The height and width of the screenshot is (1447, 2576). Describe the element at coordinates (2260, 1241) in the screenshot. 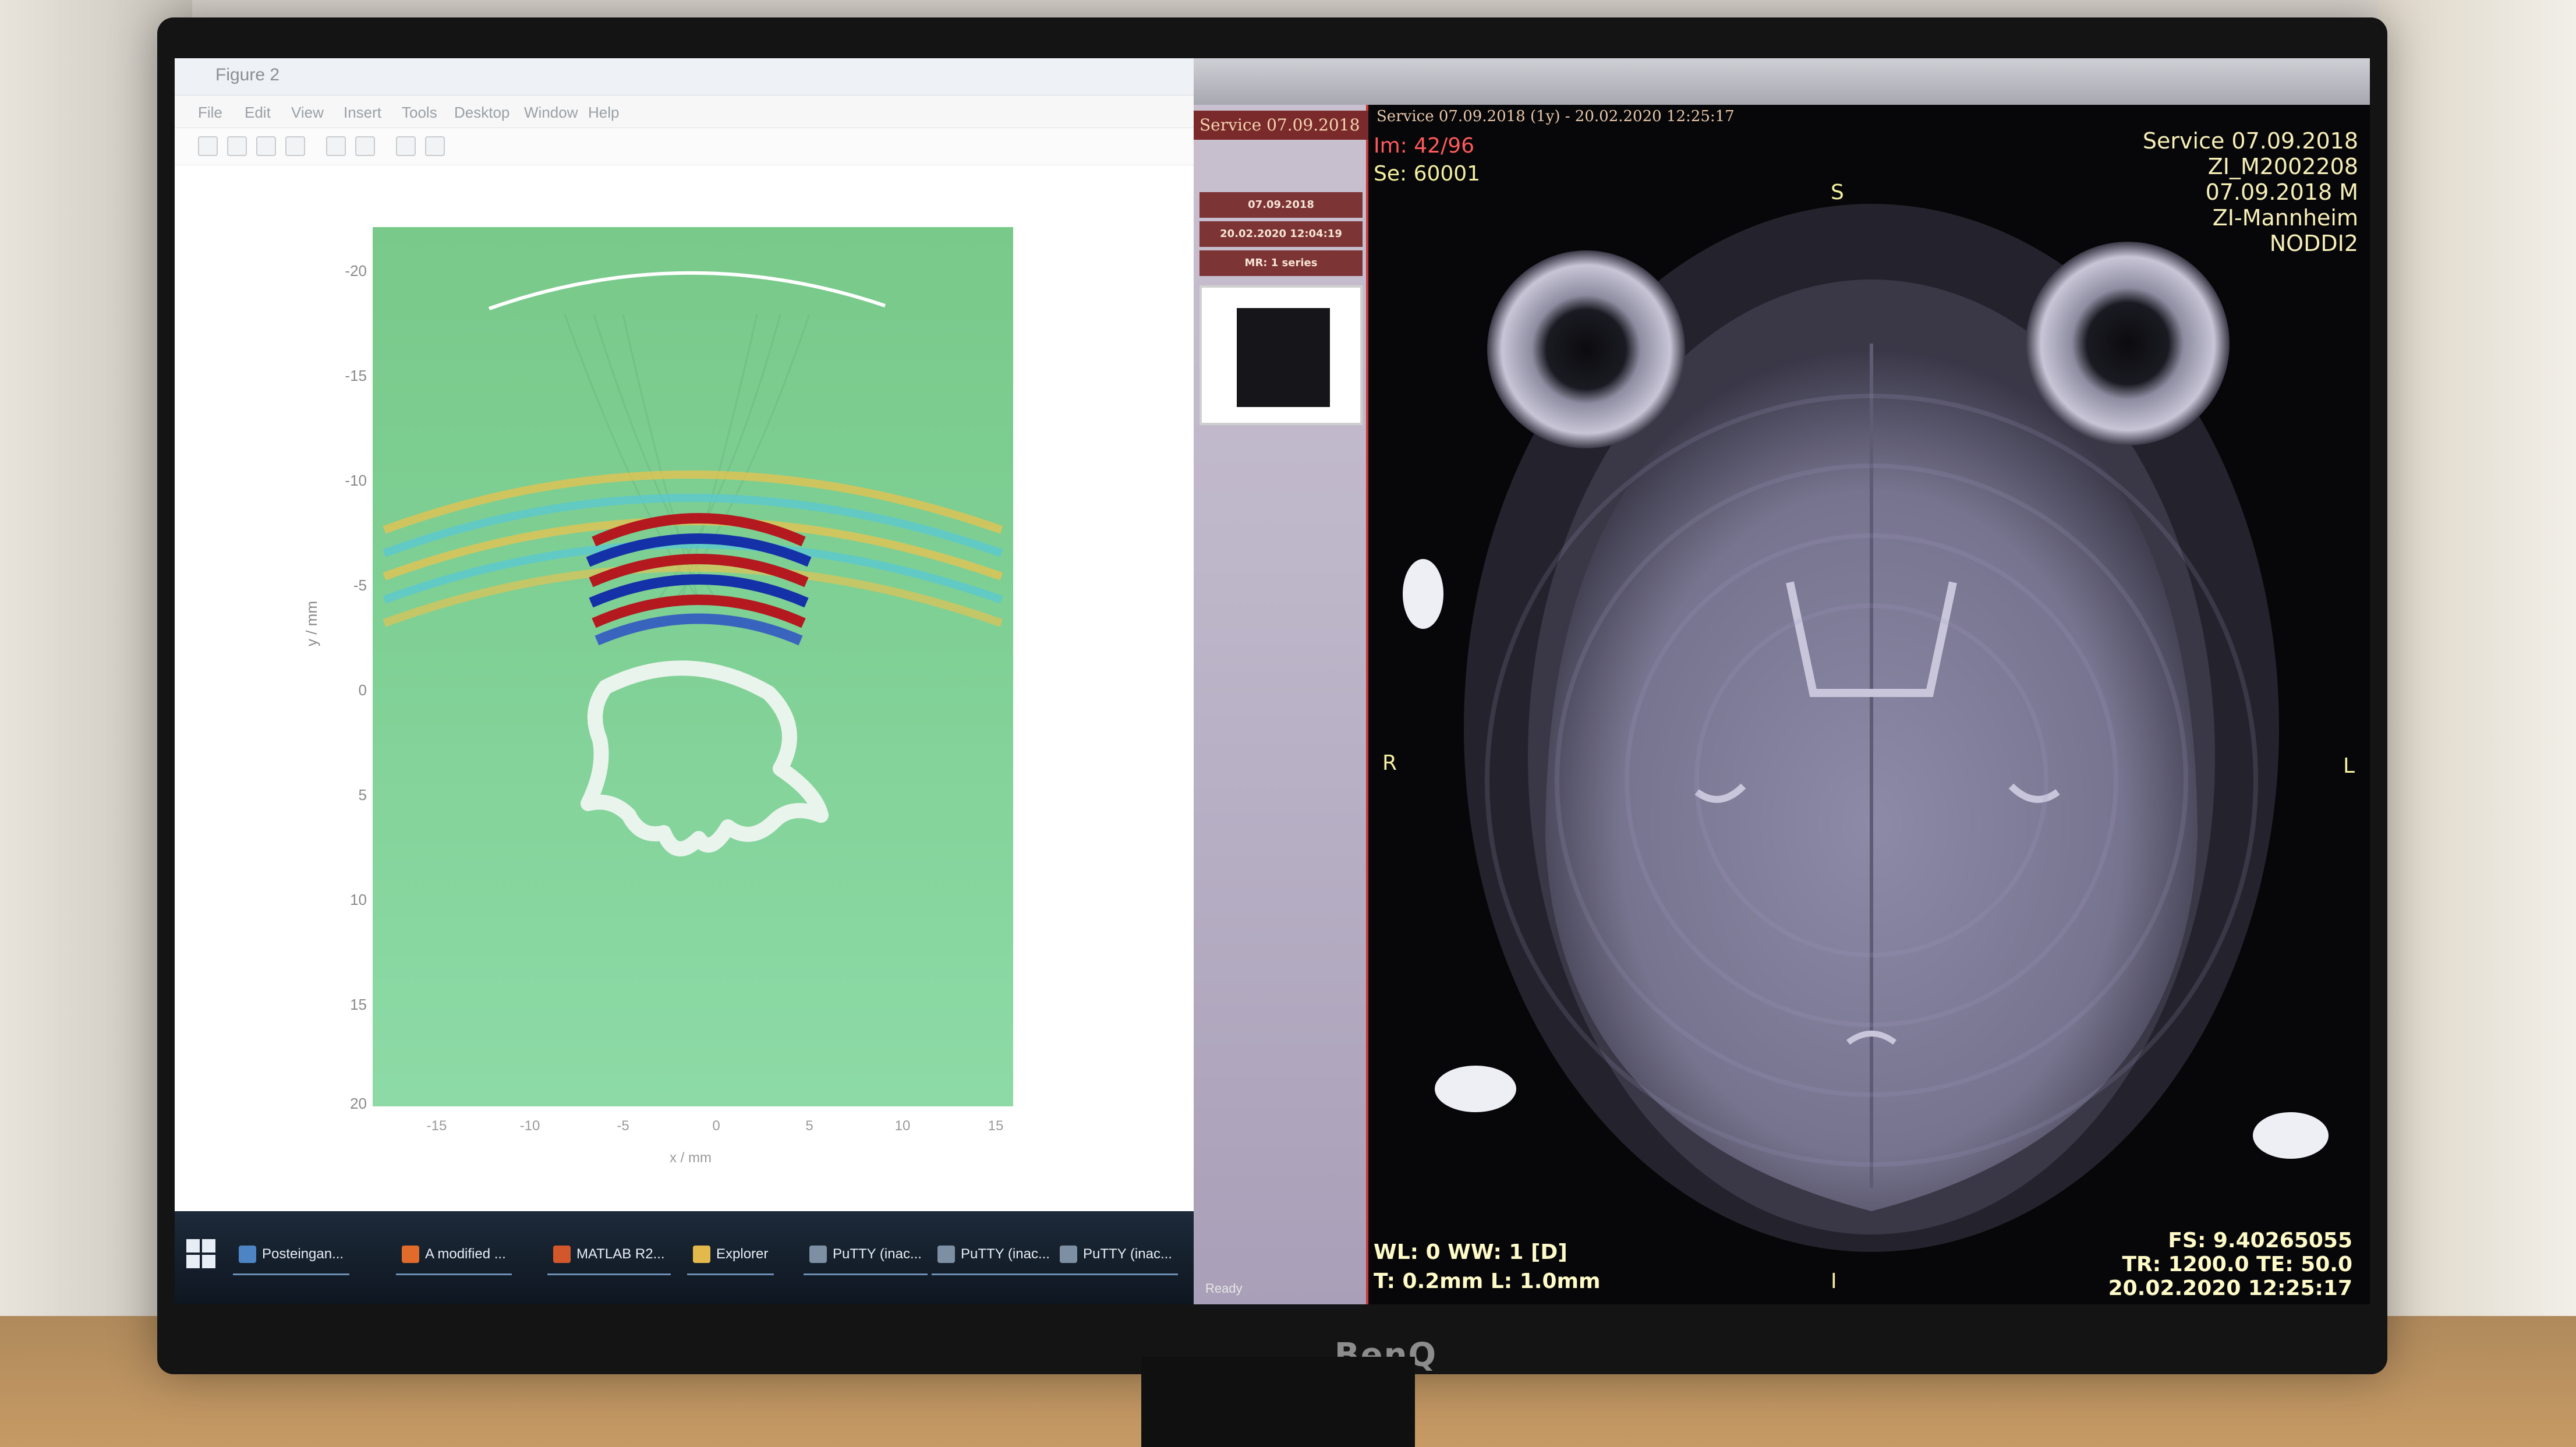

I see `field-strength: FS: 9.40265055` at that location.